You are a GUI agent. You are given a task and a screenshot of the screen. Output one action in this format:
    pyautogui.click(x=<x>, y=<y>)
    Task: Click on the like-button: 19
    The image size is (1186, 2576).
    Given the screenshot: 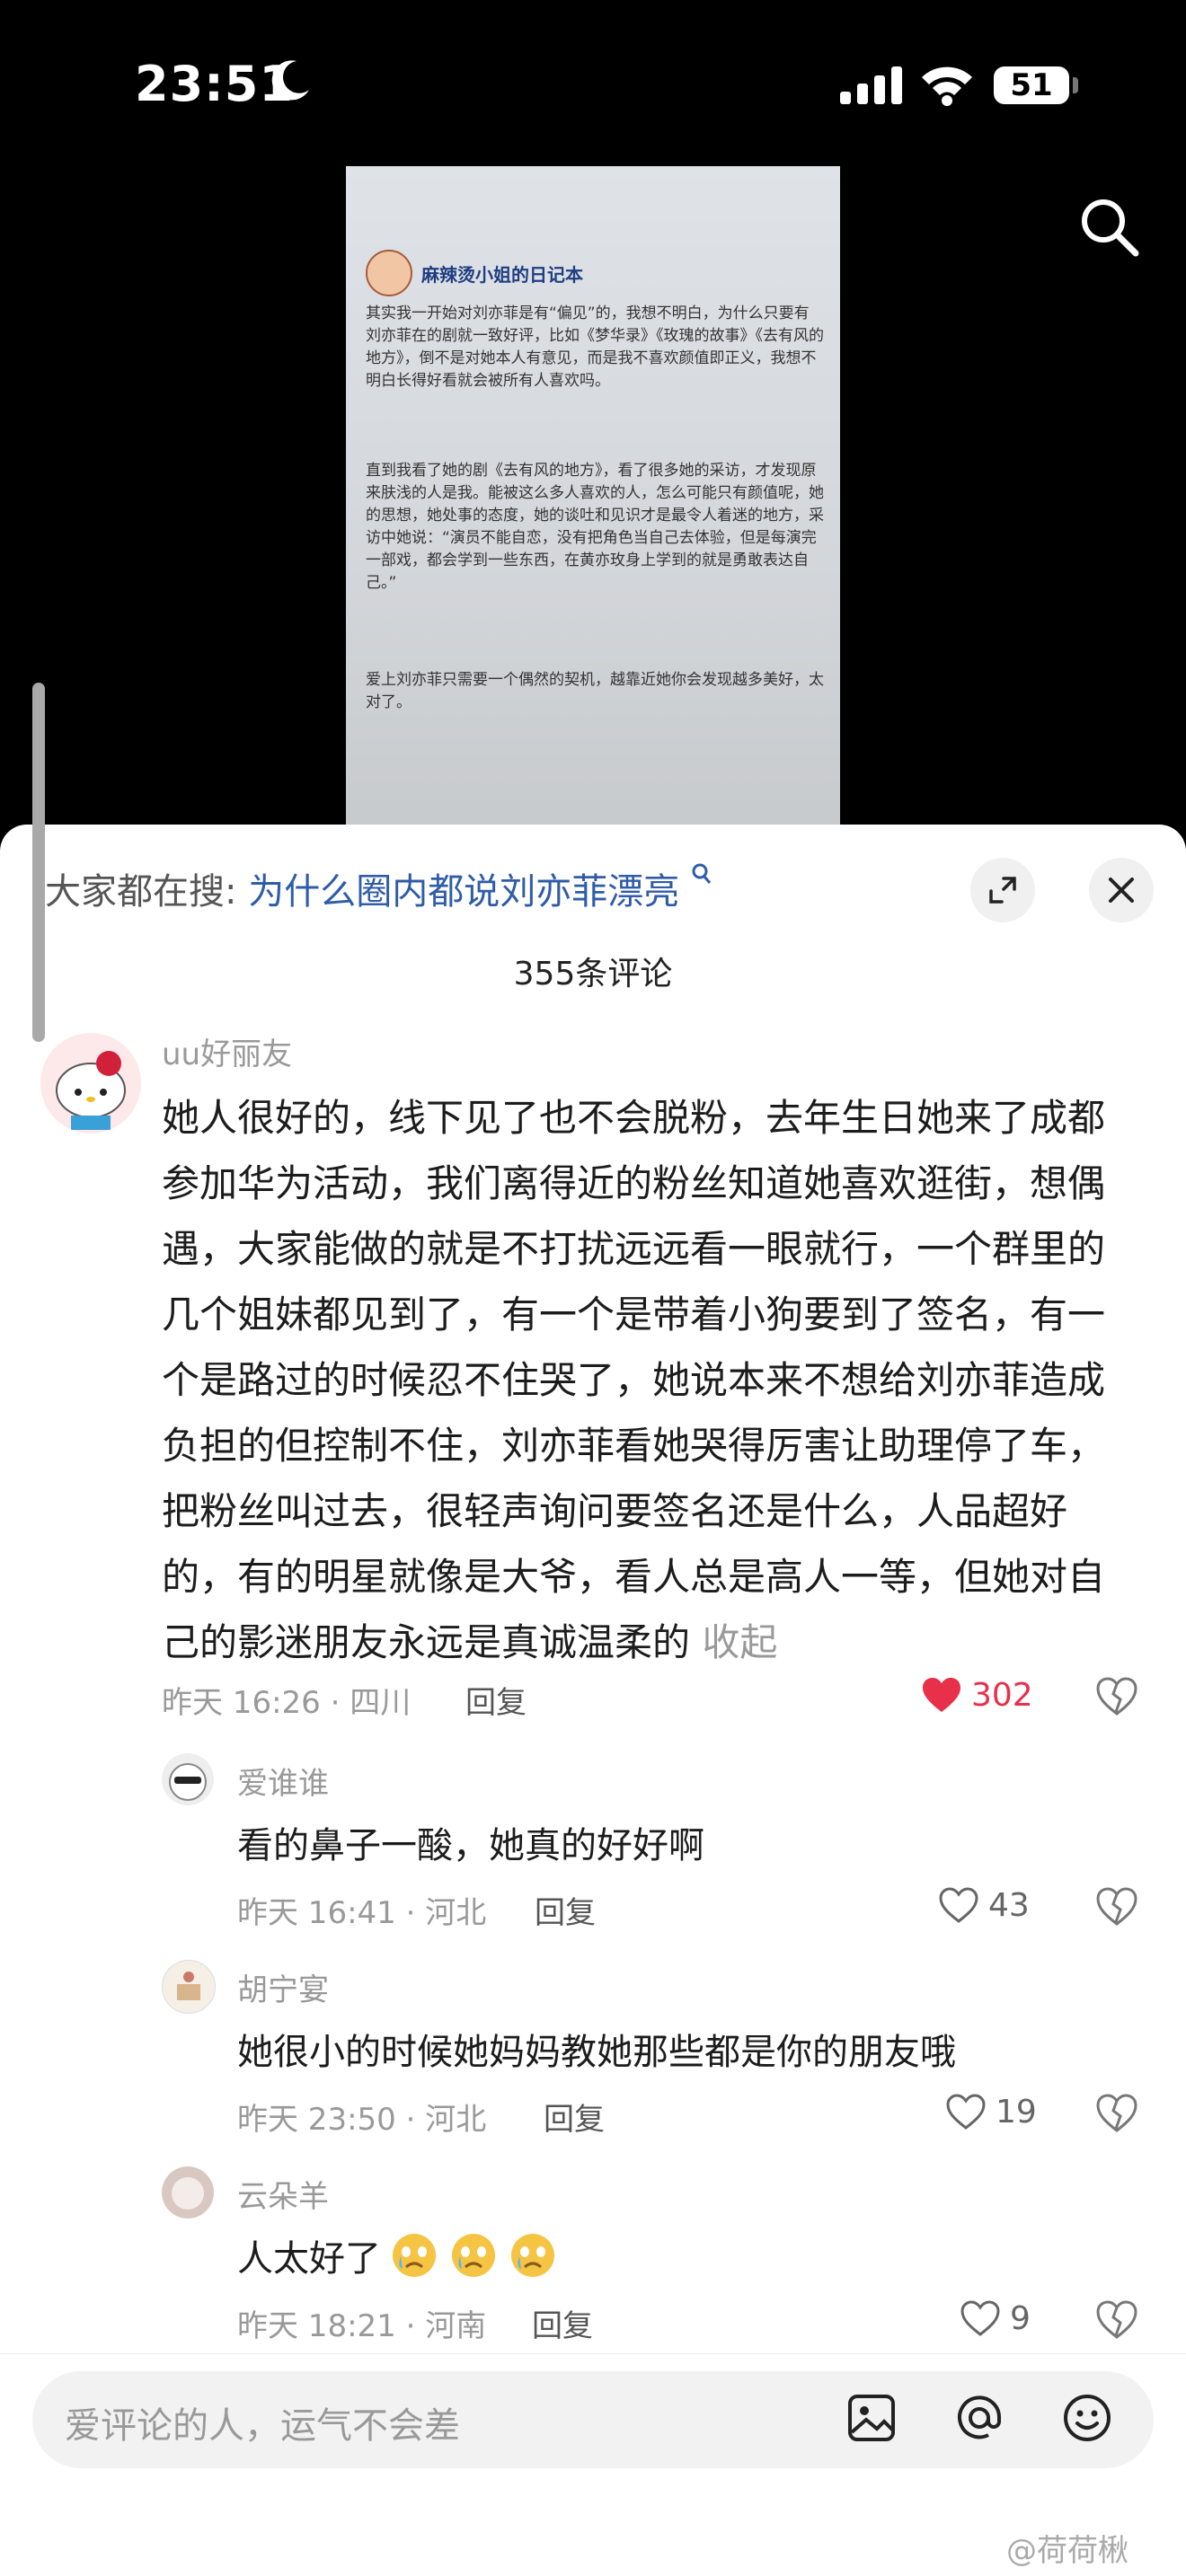 What is the action you would take?
    pyautogui.click(x=991, y=2111)
    